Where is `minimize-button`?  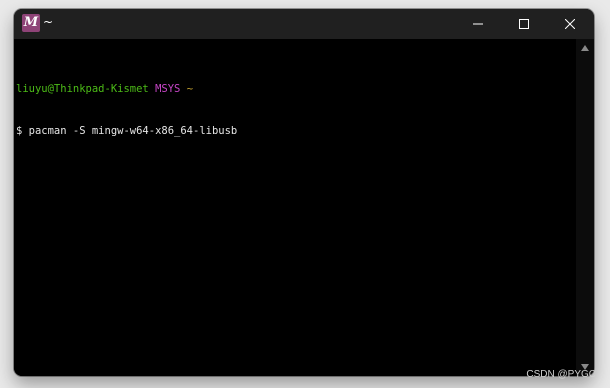 minimize-button is located at coordinates (478, 24).